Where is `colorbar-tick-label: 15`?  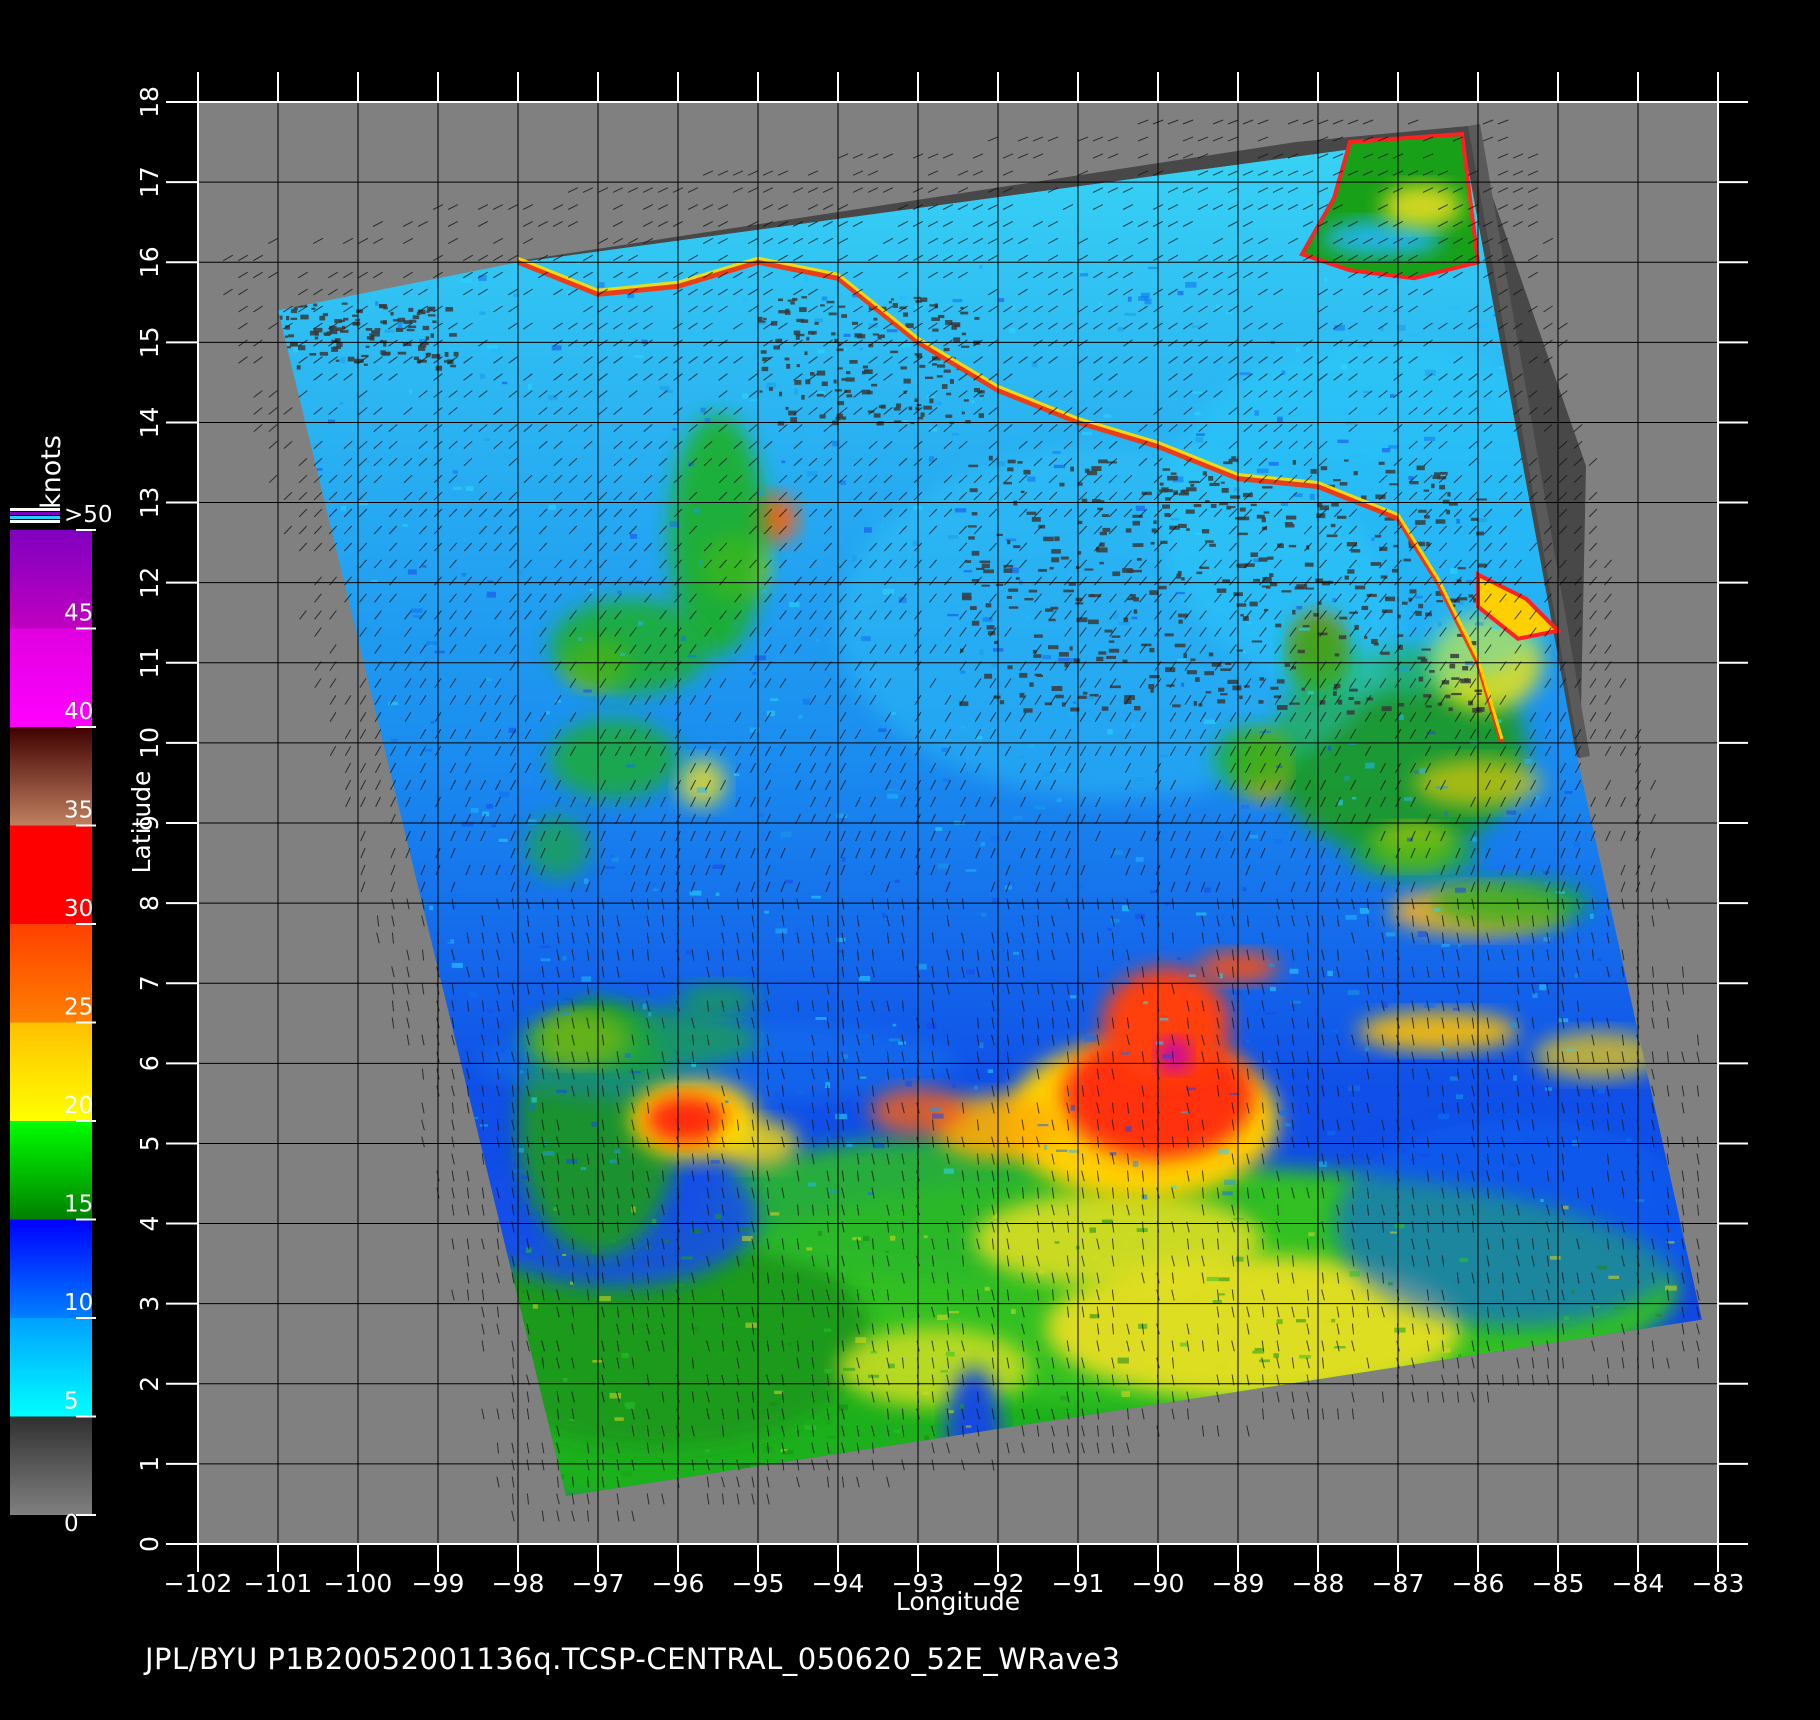 colorbar-tick-label: 15 is located at coordinates (78, 1205).